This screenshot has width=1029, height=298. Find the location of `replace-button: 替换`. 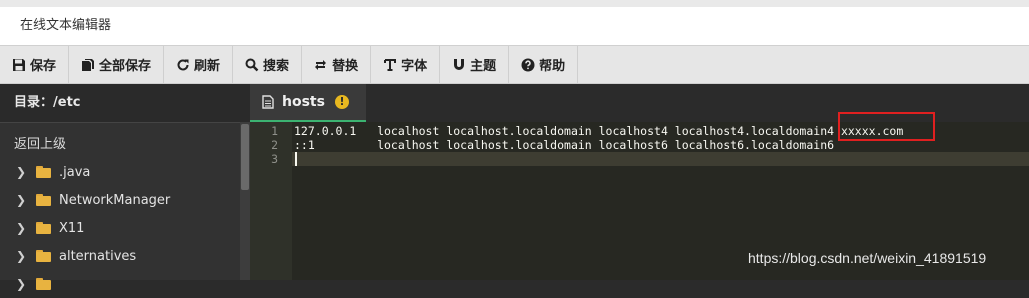

replace-button: 替换 is located at coordinates (337, 64).